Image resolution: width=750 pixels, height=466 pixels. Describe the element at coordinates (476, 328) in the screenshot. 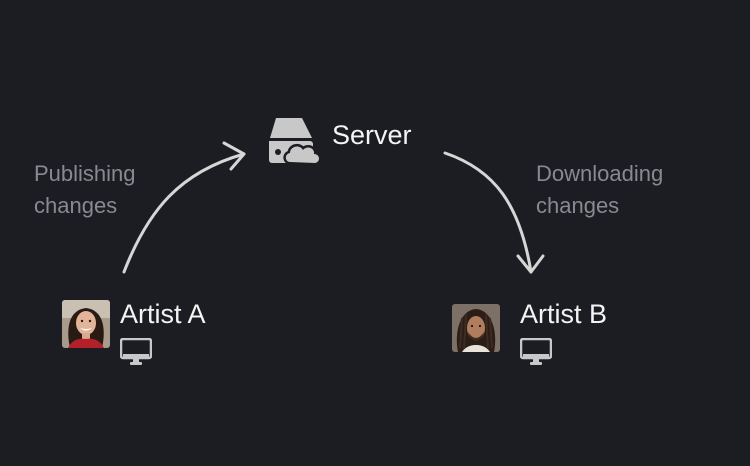

I see `artist-b-avatar` at that location.